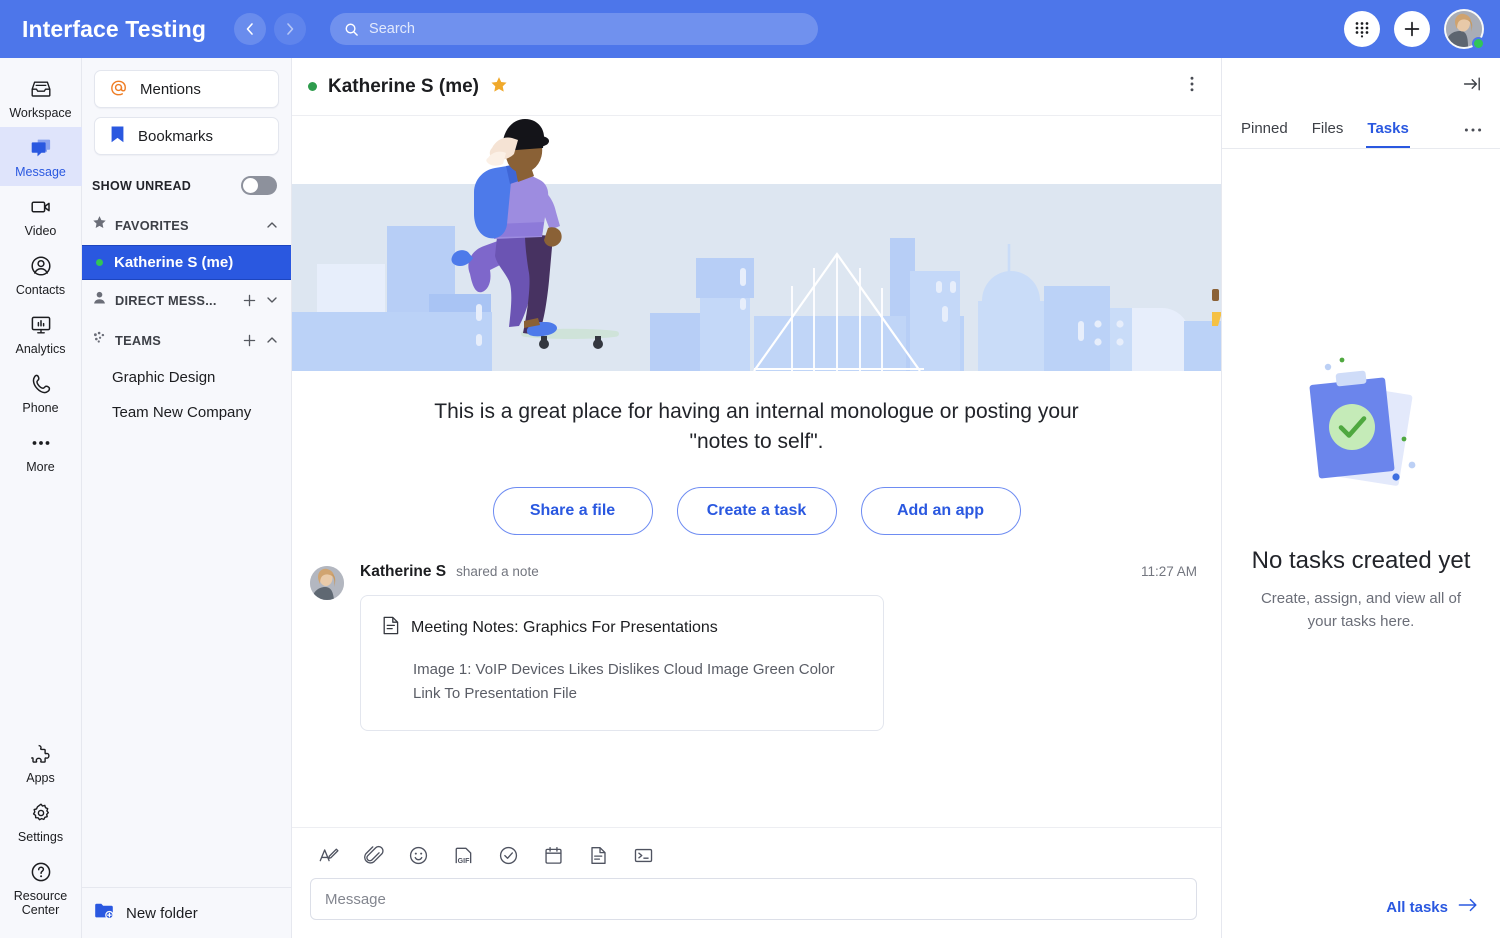 This screenshot has height=938, width=1500. I want to click on group-teams-header: TEAMS, so click(186, 340).